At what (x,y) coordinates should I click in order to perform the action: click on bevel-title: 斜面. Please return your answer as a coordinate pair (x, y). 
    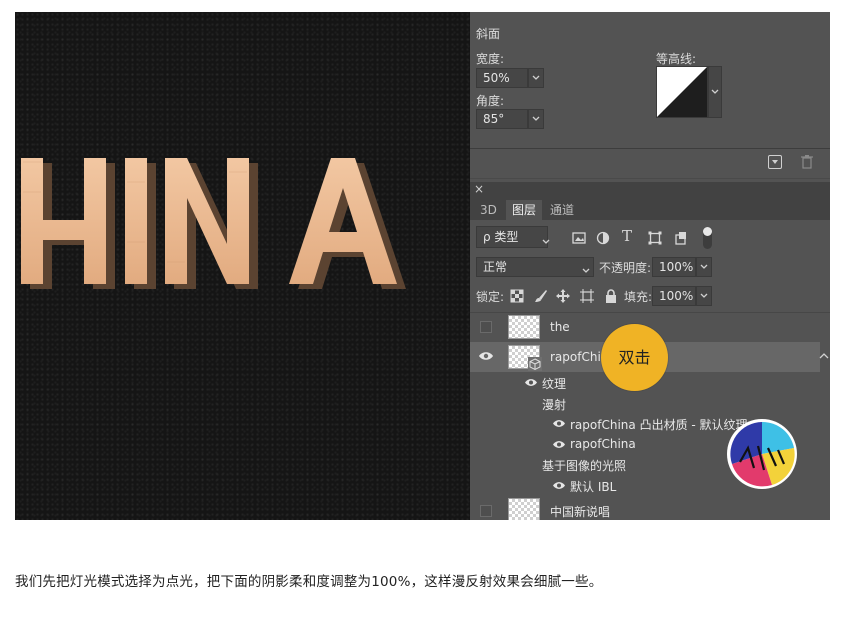
    Looking at the image, I should click on (488, 34).